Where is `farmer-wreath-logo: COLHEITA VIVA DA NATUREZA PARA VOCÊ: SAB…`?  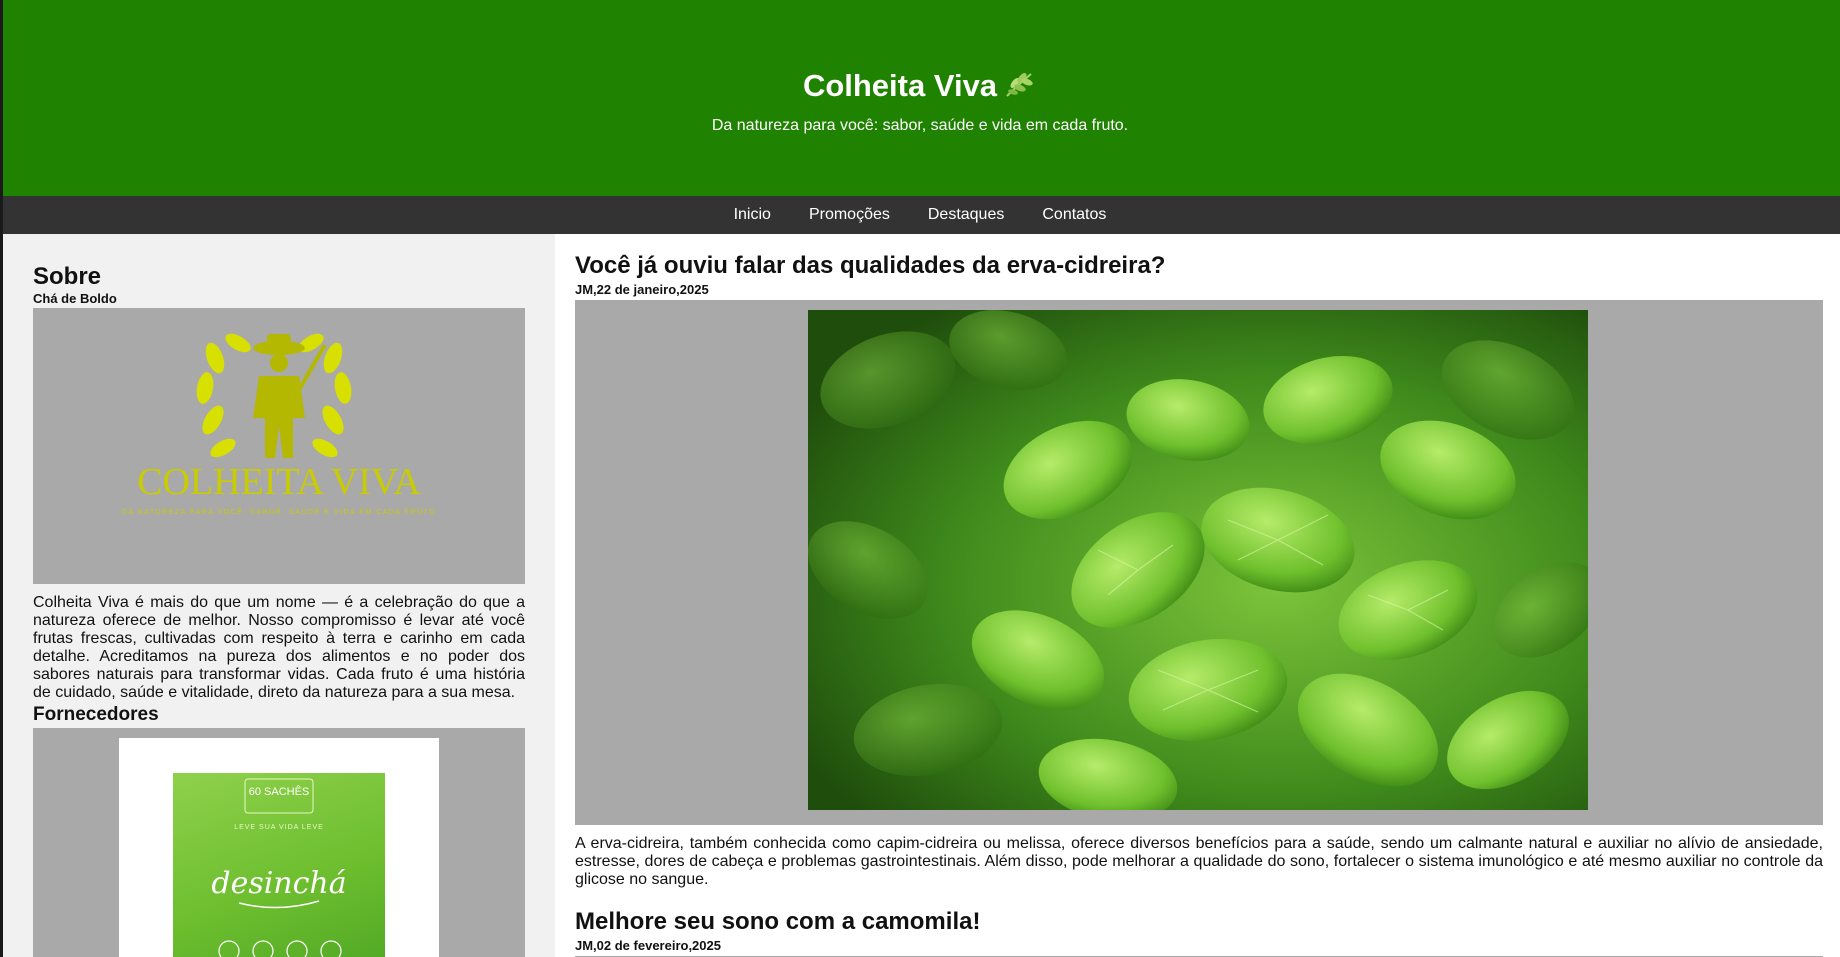
farmer-wreath-logo: COLHEITA VIVA DA NATUREZA PARA VOCÊ: SAB… is located at coordinates (279, 424).